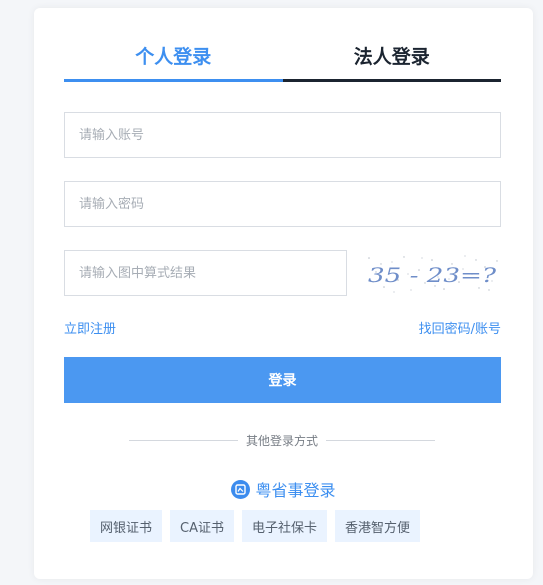 The width and height of the screenshot is (543, 585). I want to click on other-methods-title: 其他登录方式, so click(282, 440).